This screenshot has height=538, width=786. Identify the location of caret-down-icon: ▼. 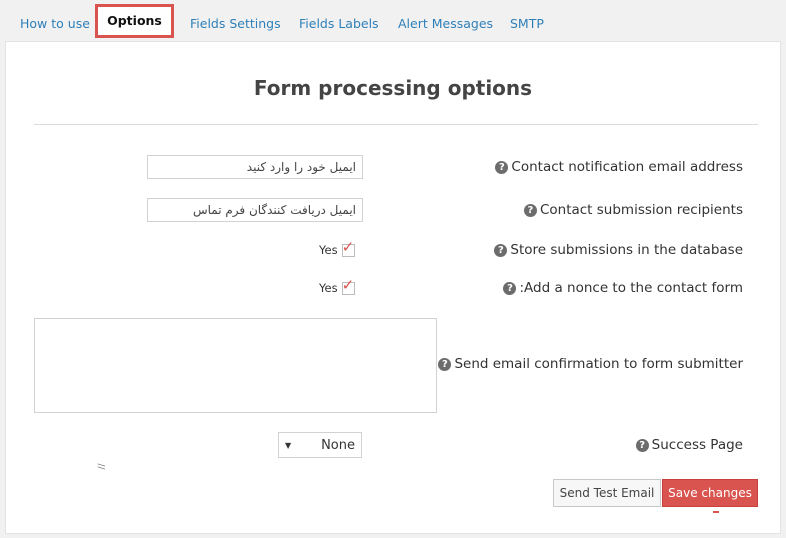
(288, 445).